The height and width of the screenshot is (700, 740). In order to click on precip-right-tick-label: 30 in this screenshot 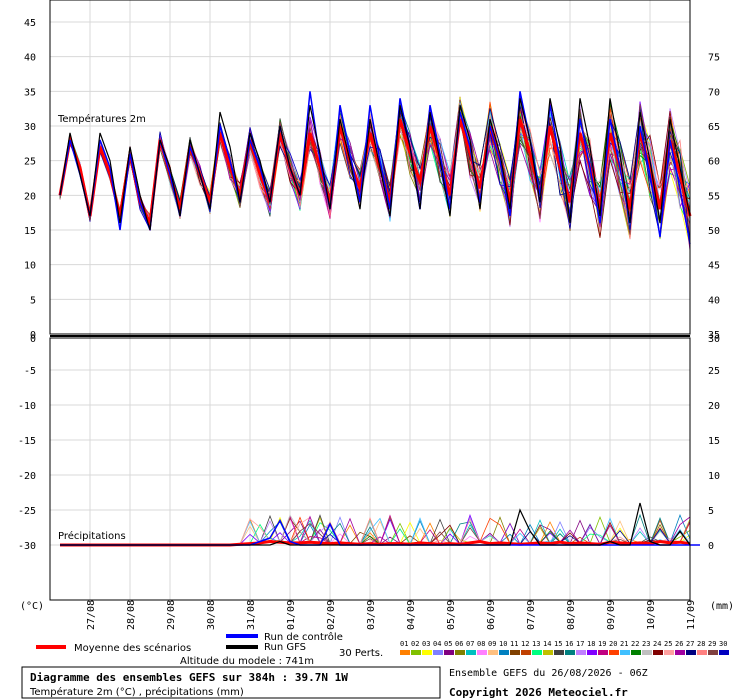, I will do `click(714, 339)`.